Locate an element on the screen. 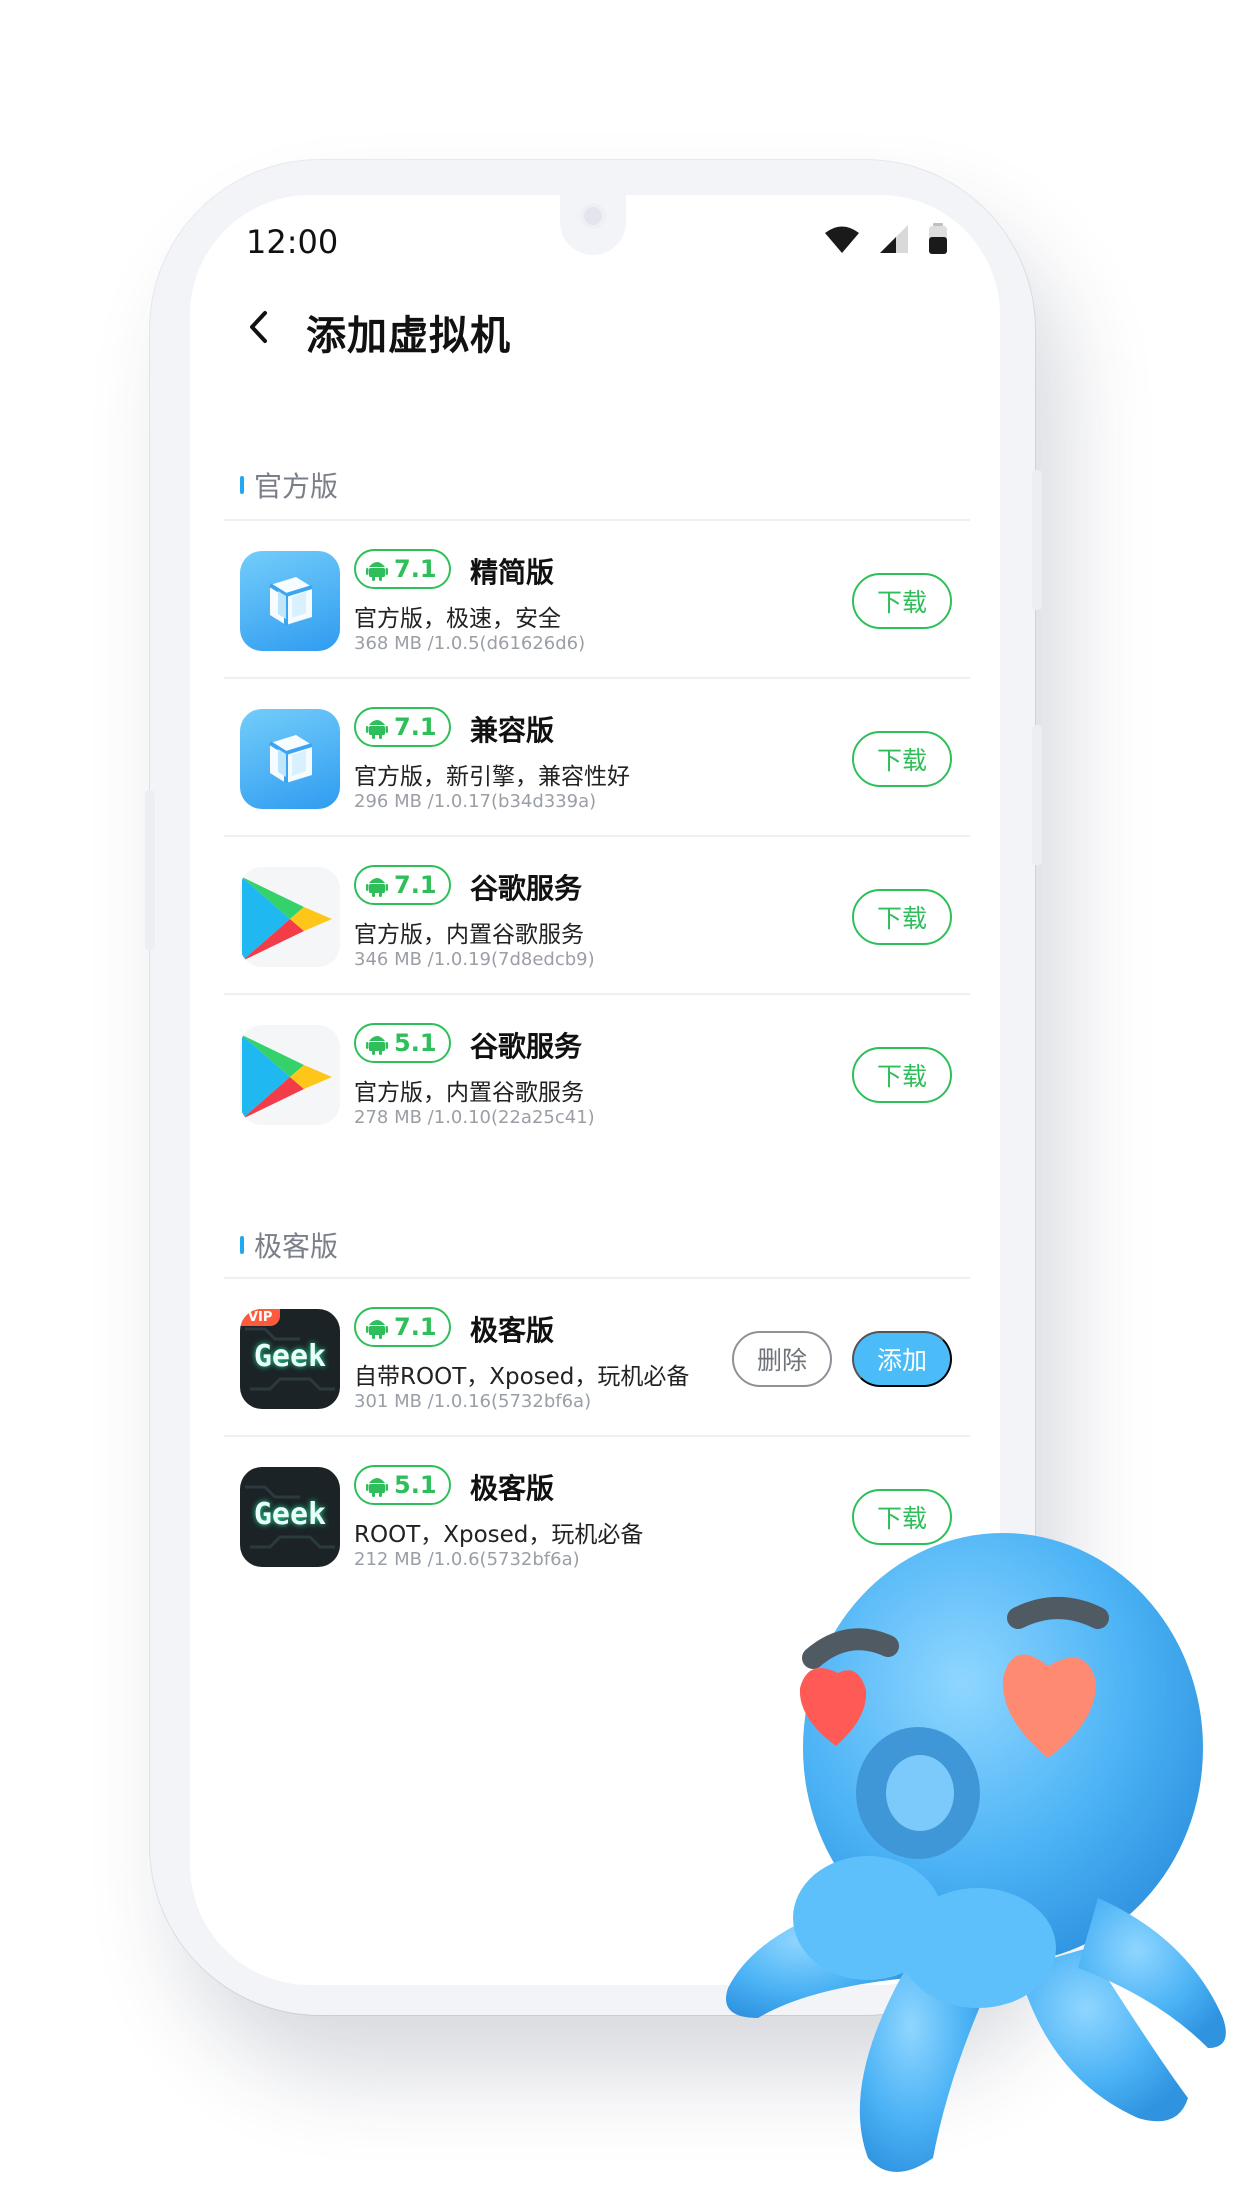 This screenshot has width=1236, height=2186. app-size-version: 212 MB /1.0.6(5732bf6a) is located at coordinates (467, 1559).